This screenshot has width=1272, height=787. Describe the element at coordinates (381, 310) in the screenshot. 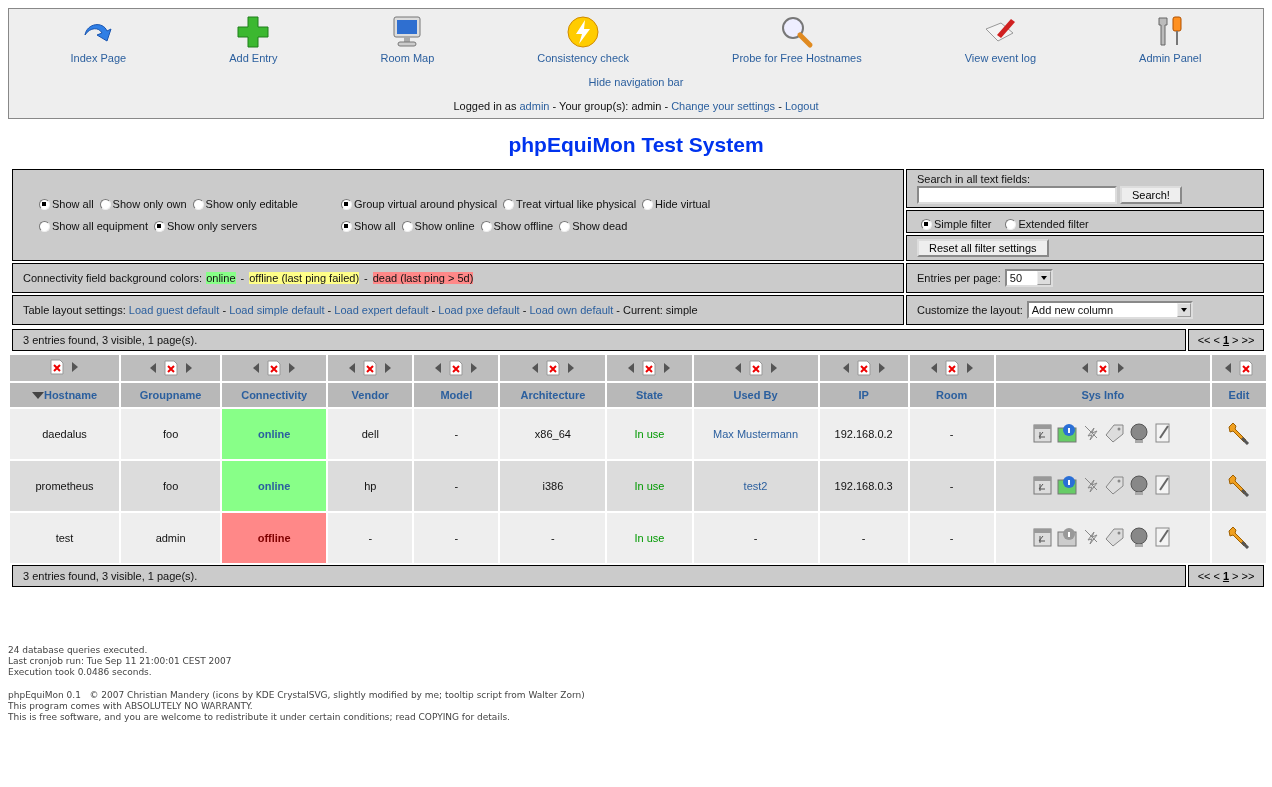

I see `layout-default-link: Load expert default` at that location.